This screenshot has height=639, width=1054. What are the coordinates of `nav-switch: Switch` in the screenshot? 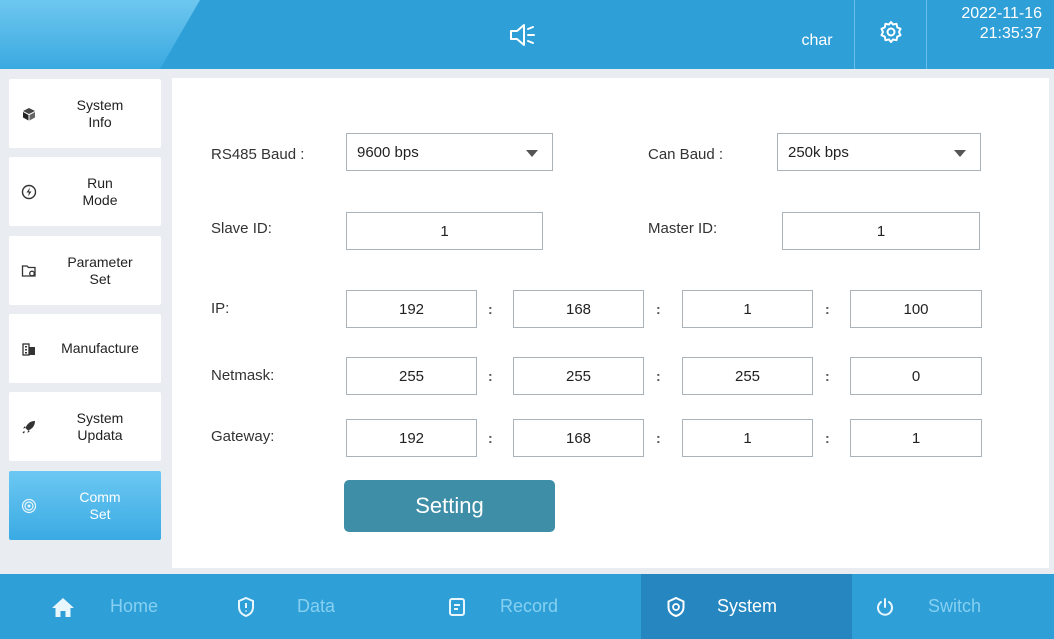 It's located at (953, 606).